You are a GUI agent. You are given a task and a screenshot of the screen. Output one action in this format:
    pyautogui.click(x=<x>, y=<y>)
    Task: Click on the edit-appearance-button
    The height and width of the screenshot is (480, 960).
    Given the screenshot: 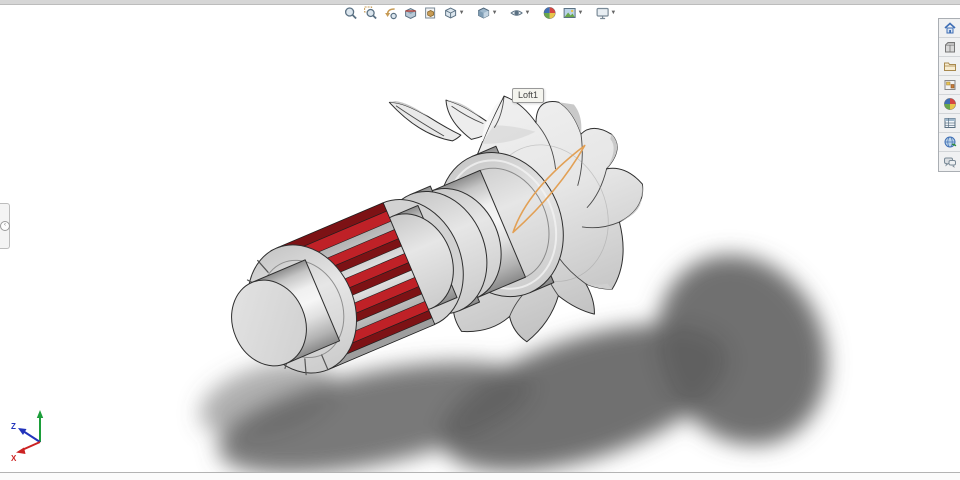 What is the action you would take?
    pyautogui.click(x=549, y=13)
    